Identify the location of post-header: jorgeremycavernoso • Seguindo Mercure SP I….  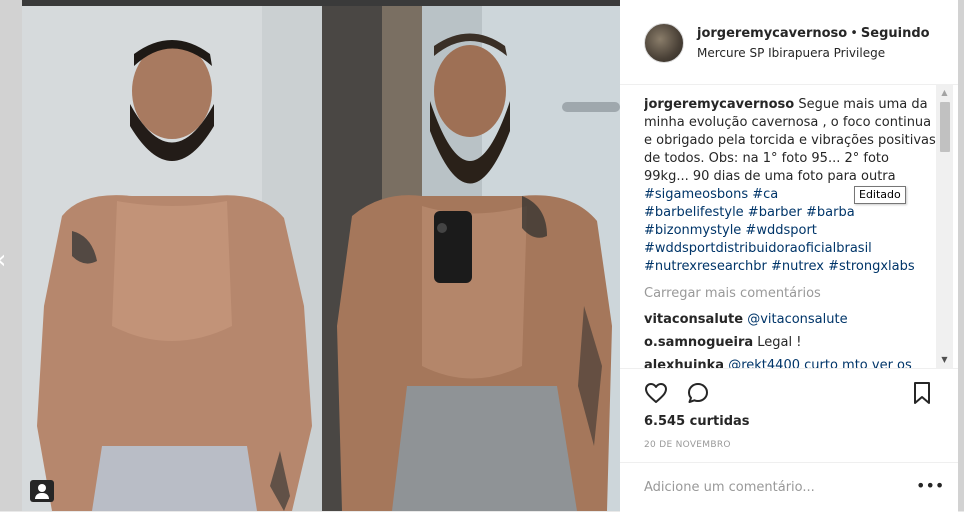
(789, 42).